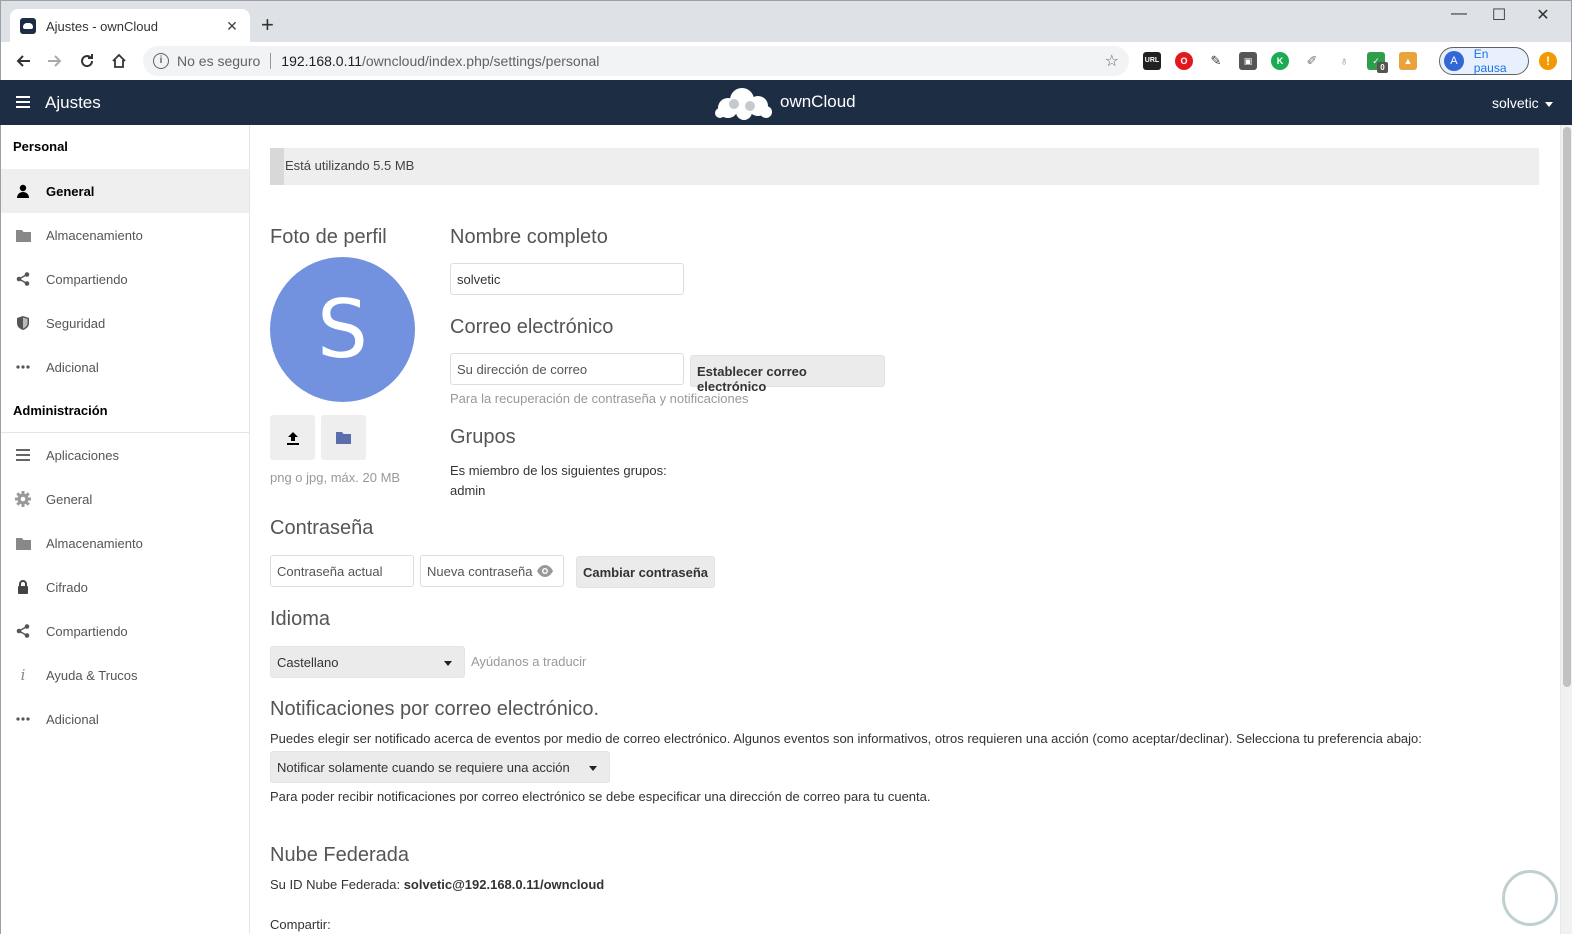 Image resolution: width=1572 pixels, height=934 pixels. I want to click on pen-icon: ✎, so click(1216, 61).